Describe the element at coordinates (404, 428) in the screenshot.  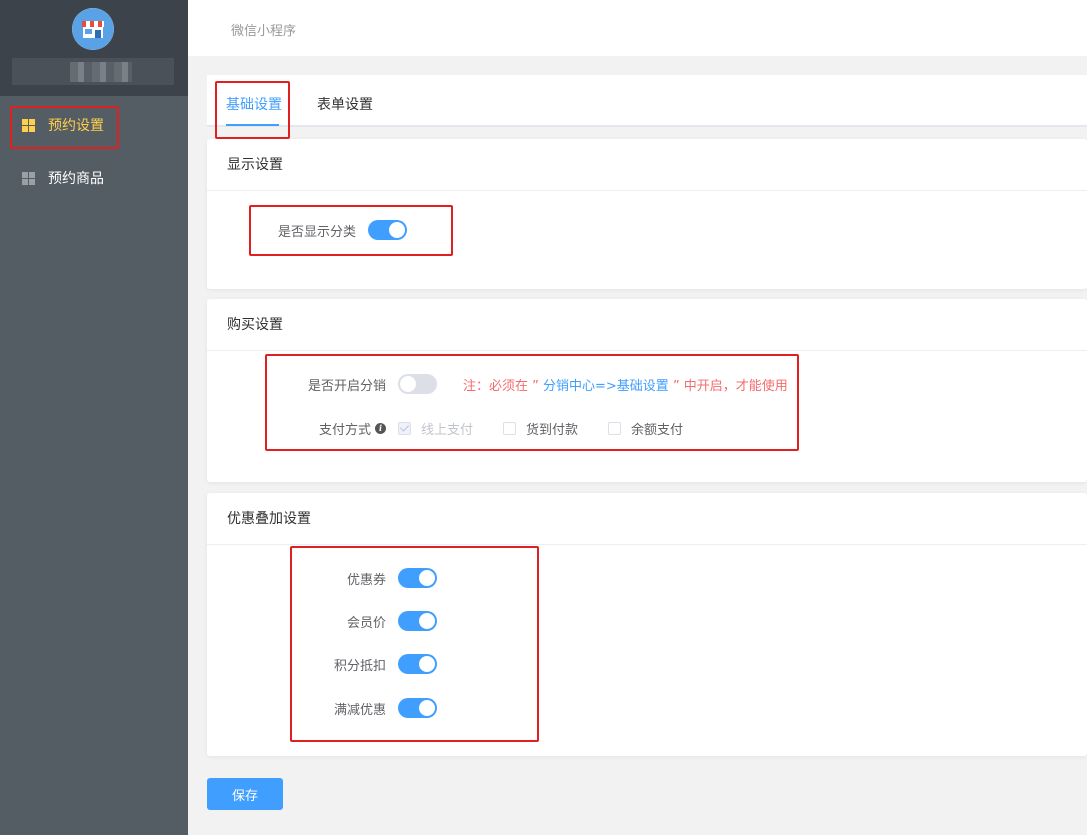
I see `online-pay-checkbox` at that location.